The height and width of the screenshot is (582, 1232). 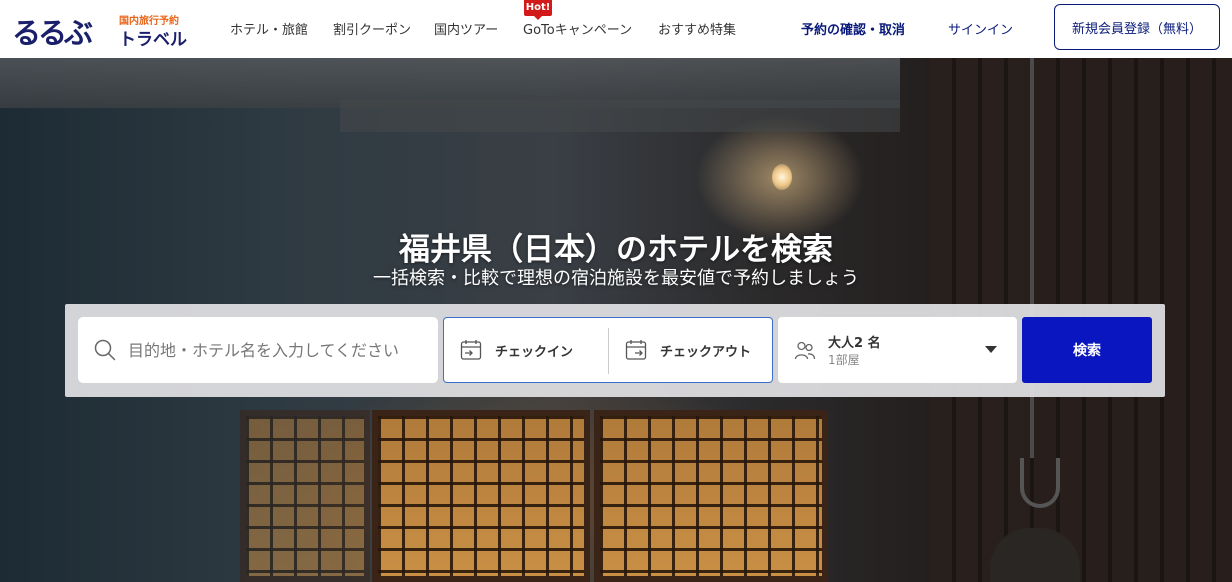 I want to click on date-range-picker: チェックイン チェックアウト, so click(x=608, y=350).